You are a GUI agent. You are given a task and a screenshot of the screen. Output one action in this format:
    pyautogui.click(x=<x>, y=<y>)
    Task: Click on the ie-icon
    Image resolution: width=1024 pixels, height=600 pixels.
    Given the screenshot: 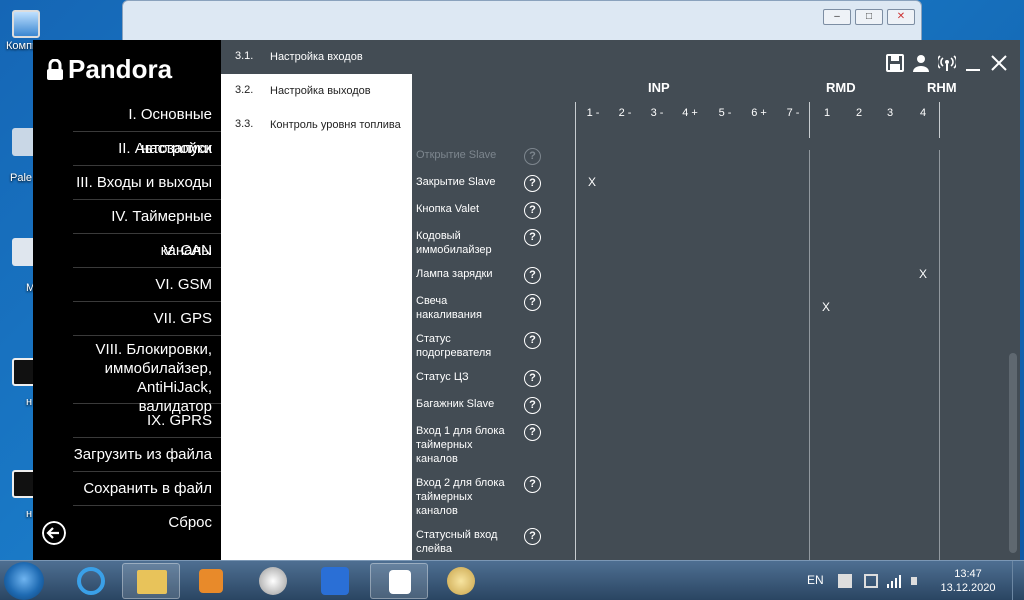 What is the action you would take?
    pyautogui.click(x=91, y=581)
    